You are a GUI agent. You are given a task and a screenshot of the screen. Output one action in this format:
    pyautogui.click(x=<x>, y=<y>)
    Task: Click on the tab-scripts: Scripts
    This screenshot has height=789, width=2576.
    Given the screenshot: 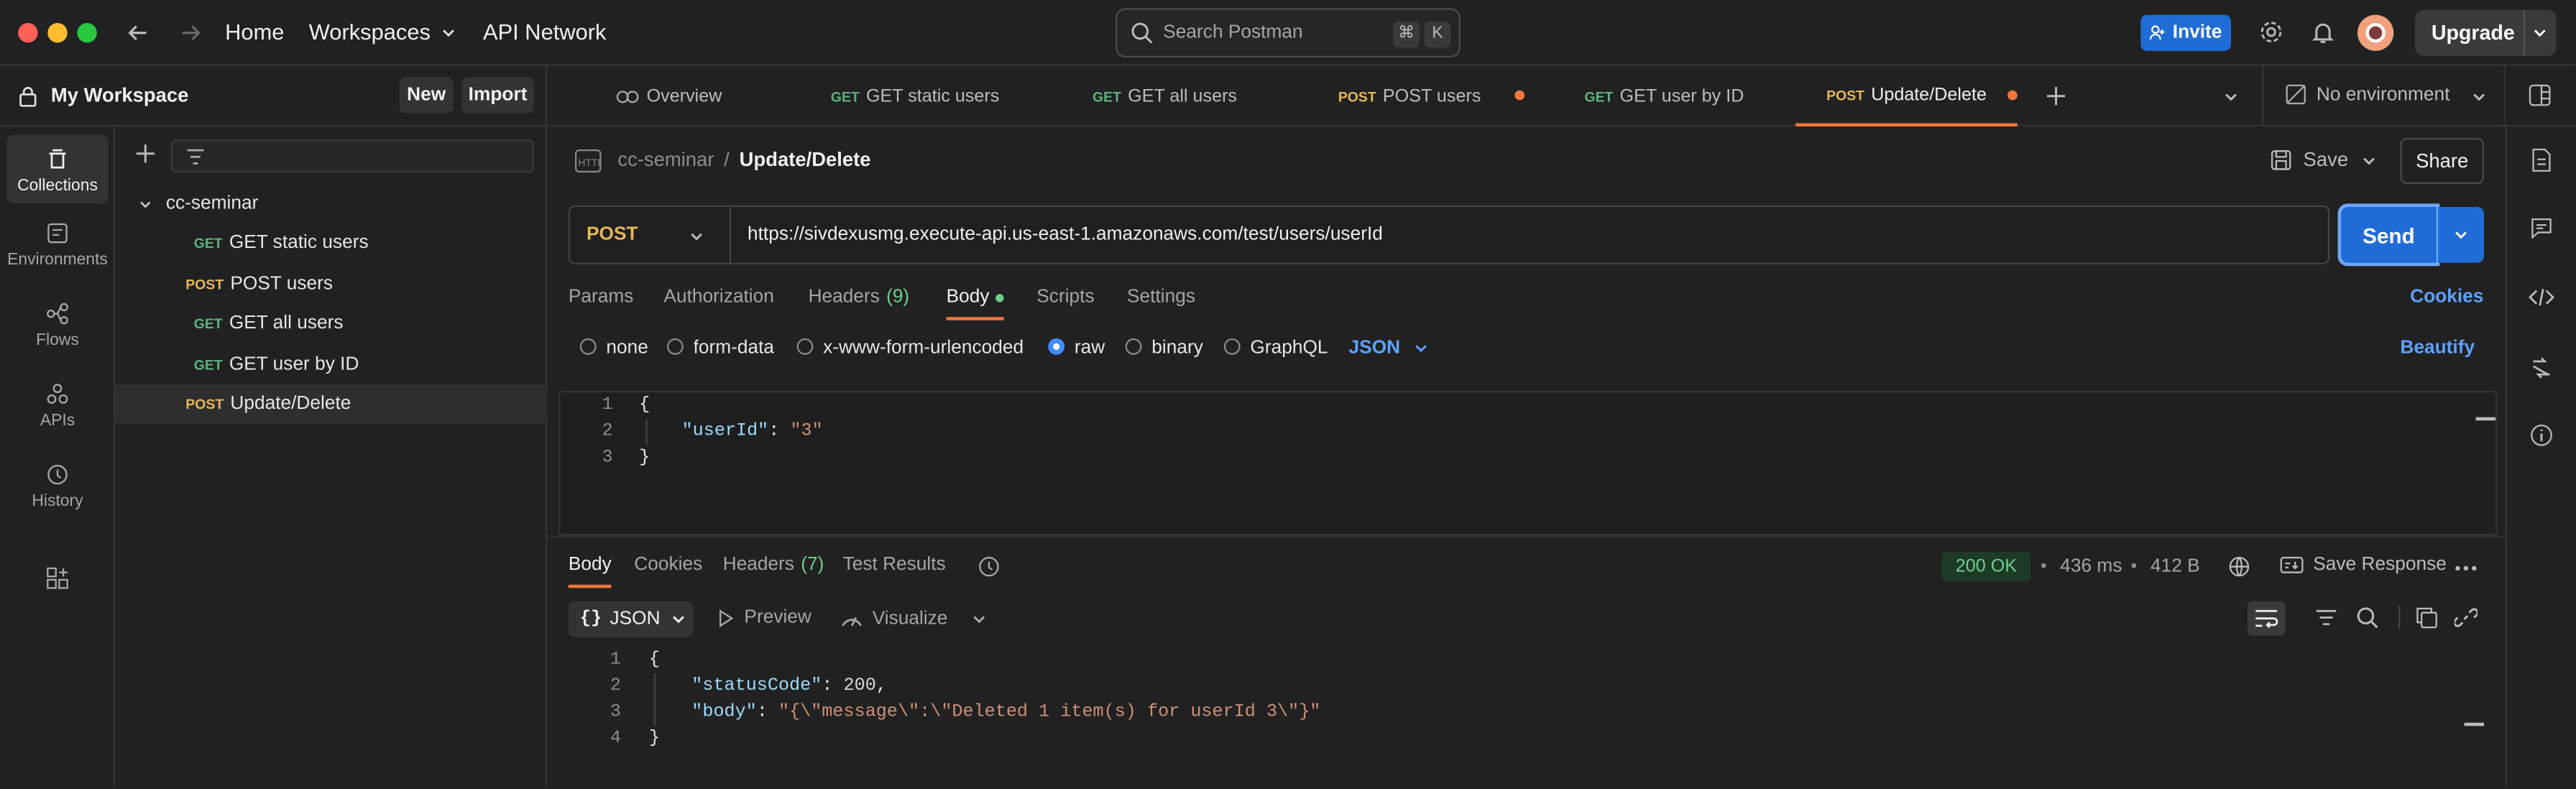 What is the action you would take?
    pyautogui.click(x=1065, y=297)
    